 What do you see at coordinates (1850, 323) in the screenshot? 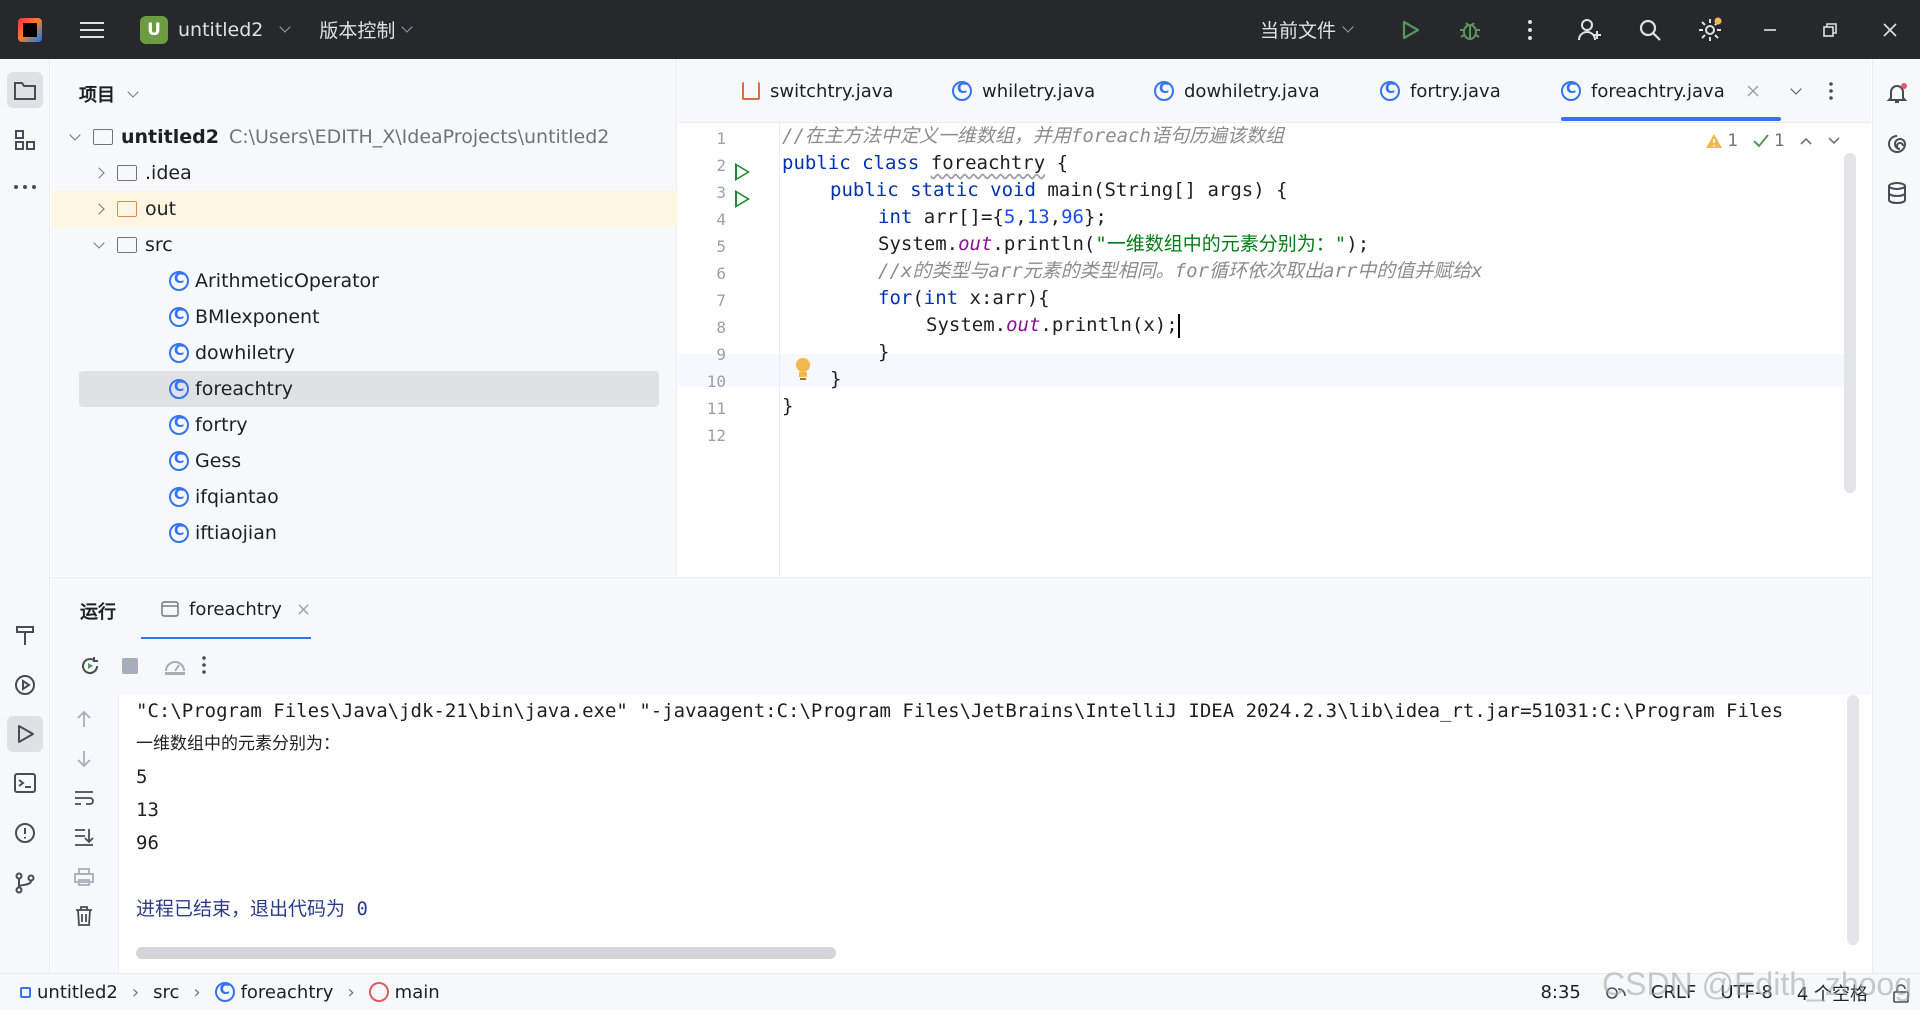
I see `editor-scrollbar` at bounding box center [1850, 323].